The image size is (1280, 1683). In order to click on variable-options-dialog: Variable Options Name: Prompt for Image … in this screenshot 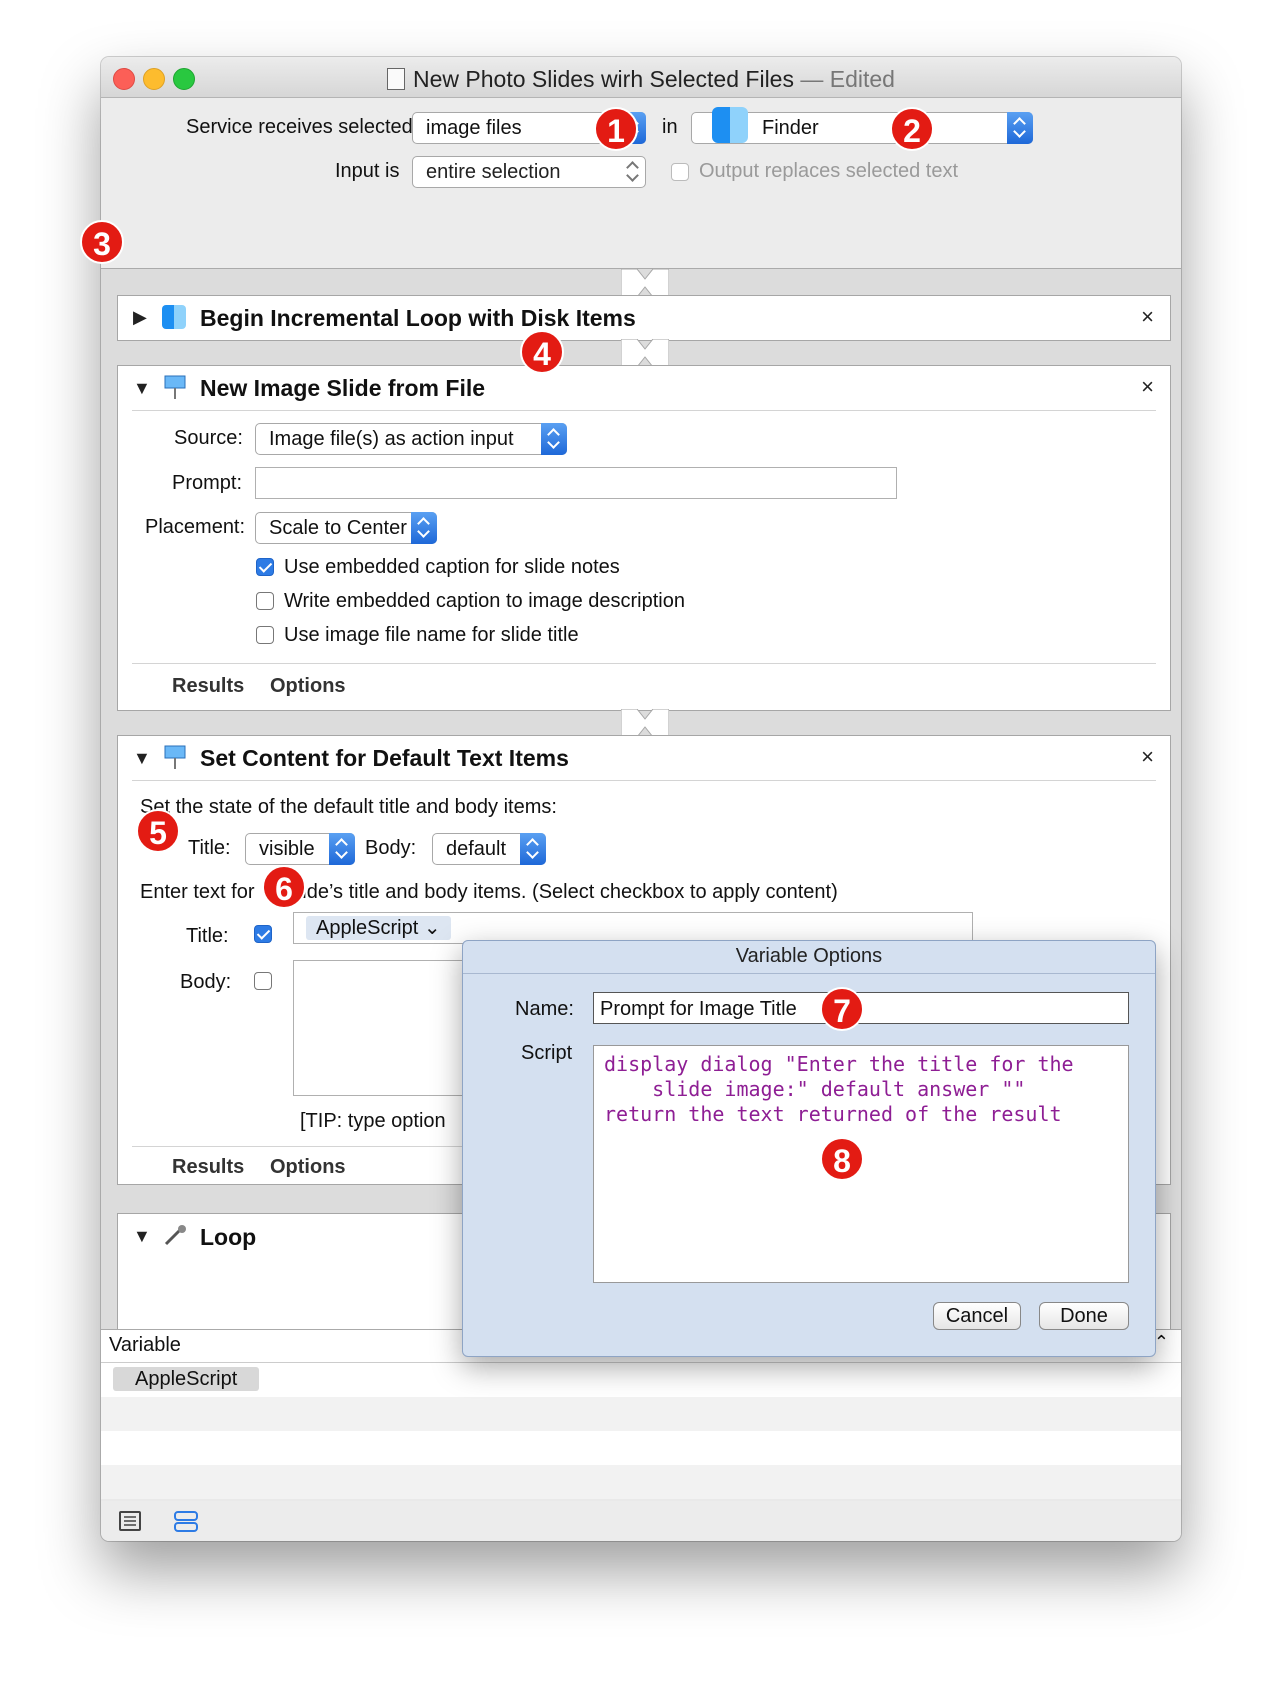, I will do `click(809, 1148)`.